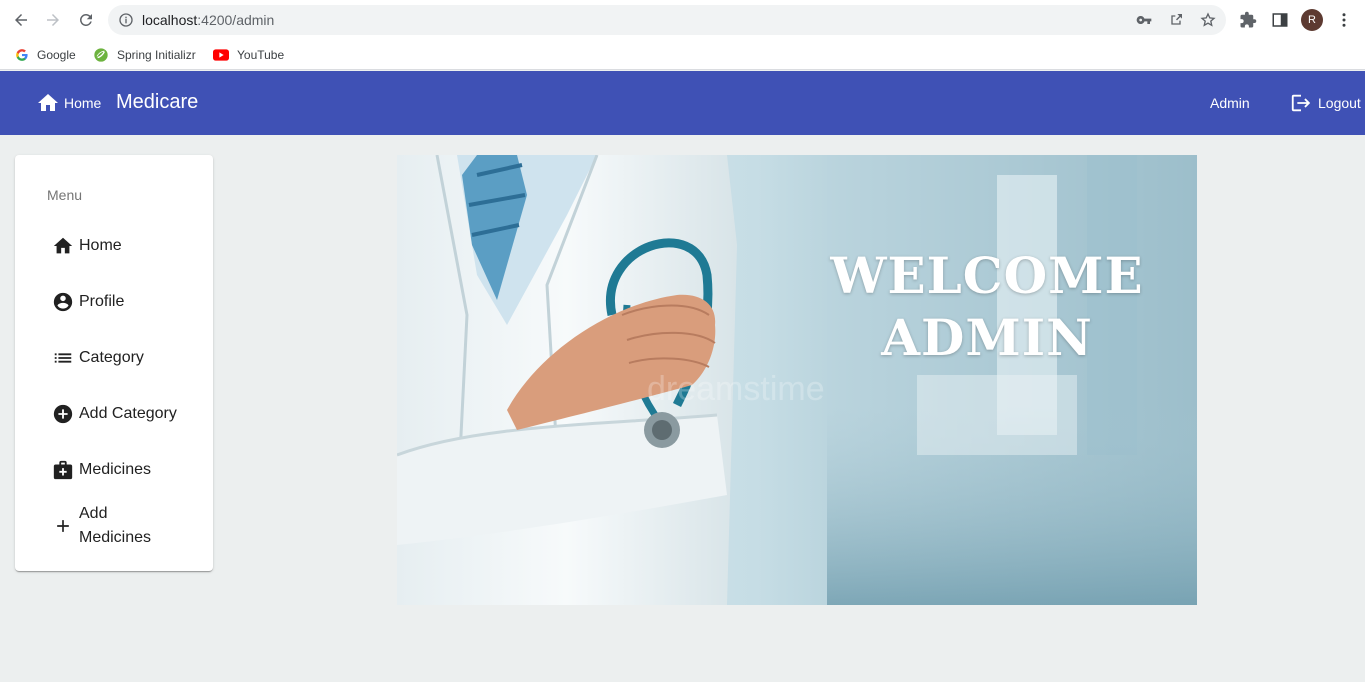  Describe the element at coordinates (208, 20) in the screenshot. I see `url-text: localhost:4200/admin` at that location.